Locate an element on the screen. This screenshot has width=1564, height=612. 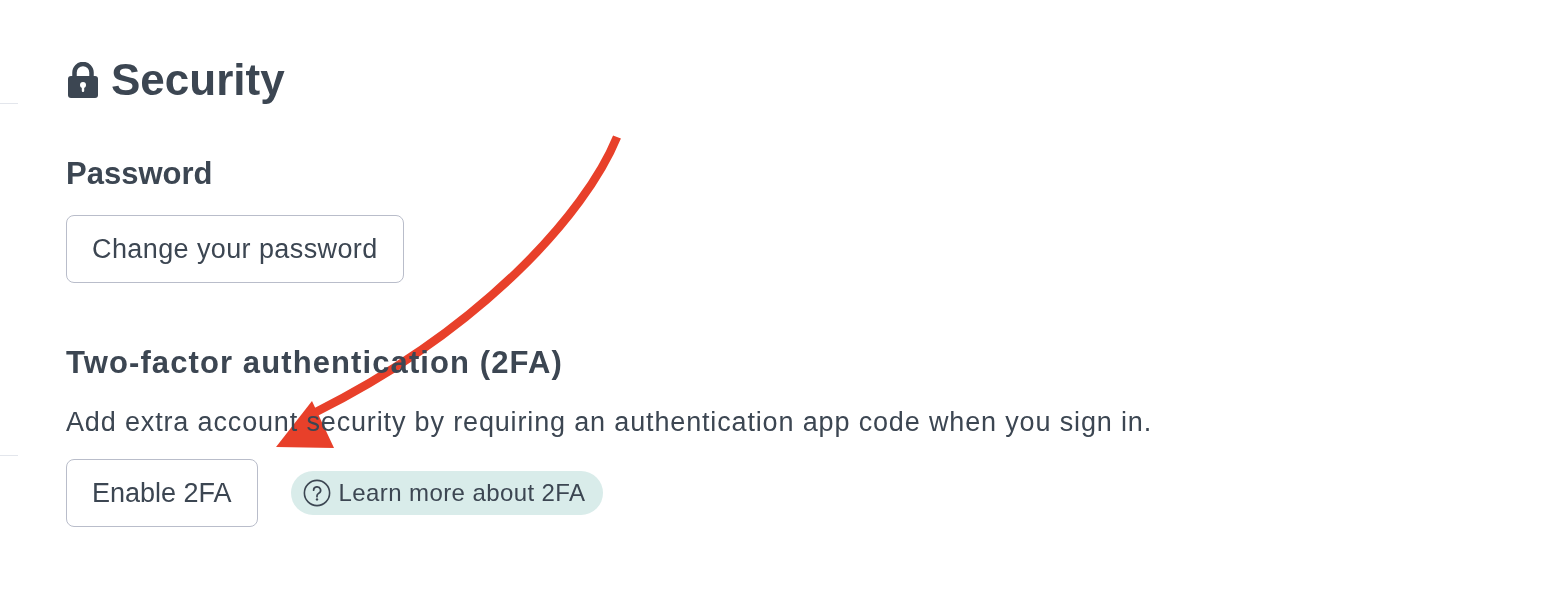
page-title: Security is located at coordinates (198, 80).